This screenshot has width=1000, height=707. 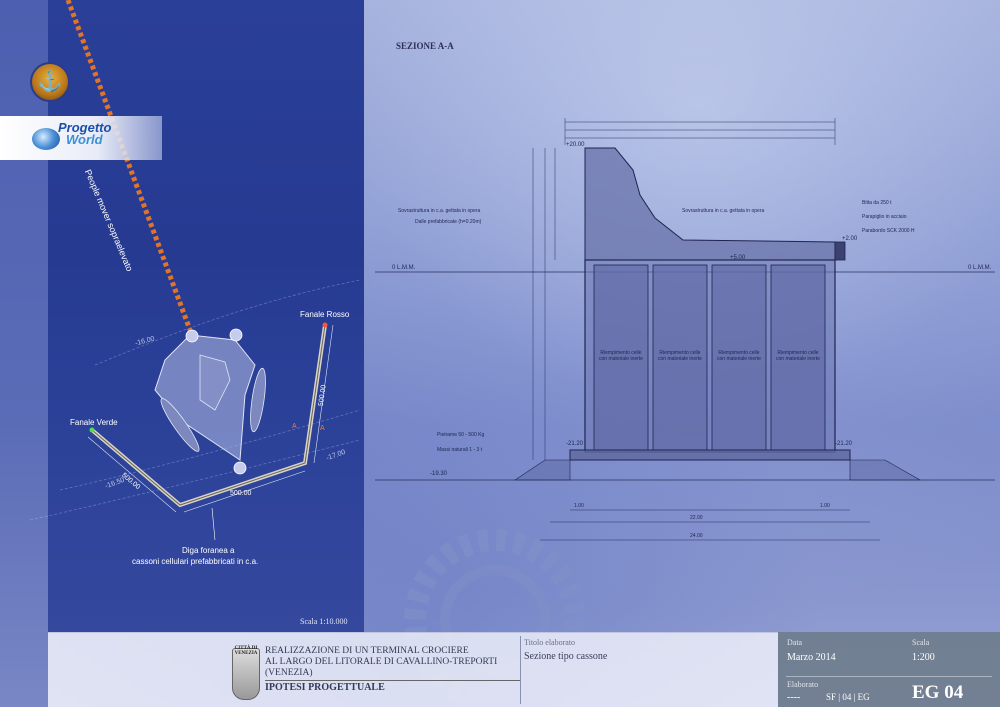 I want to click on wind-marker: A, so click(x=294, y=426).